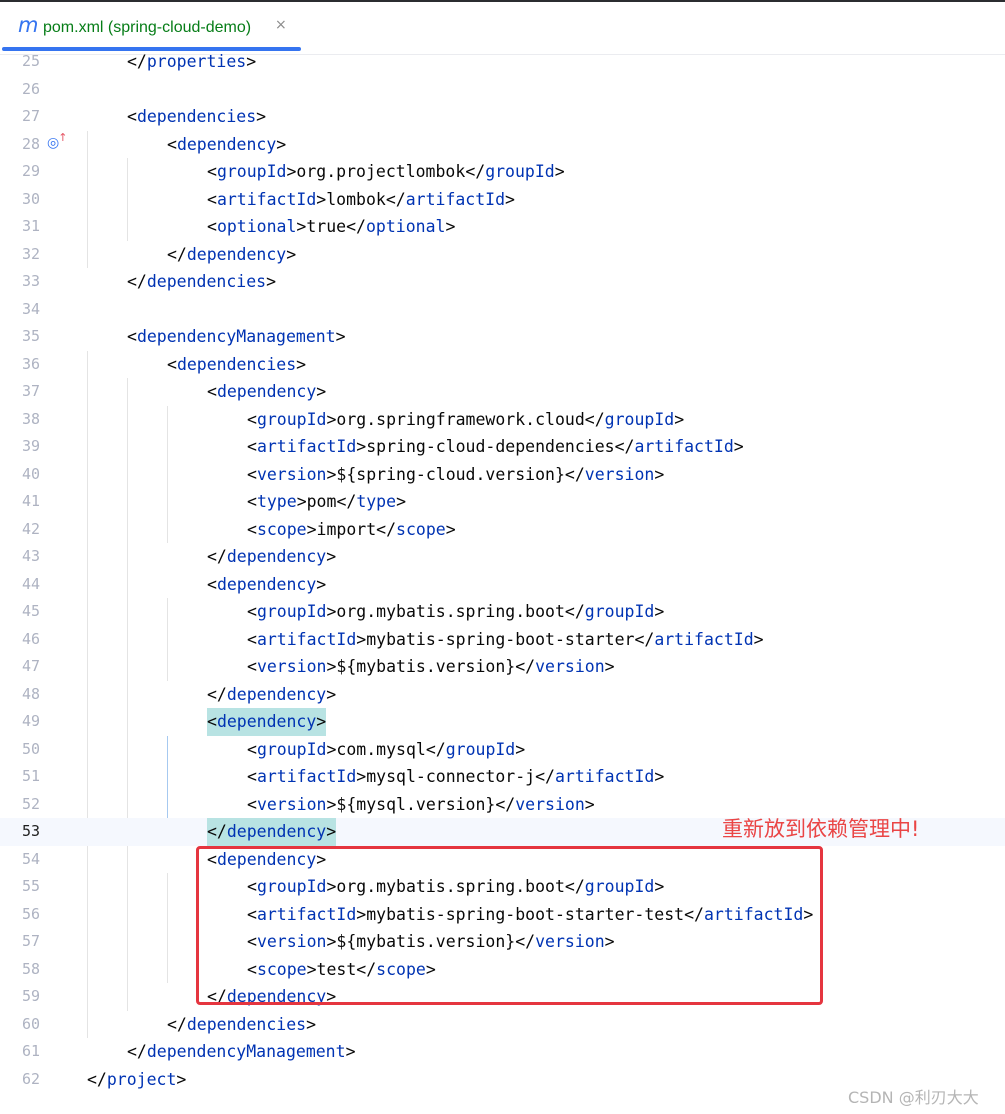 Image resolution: width=1005 pixels, height=1114 pixels. I want to click on line-number: 44, so click(30, 583).